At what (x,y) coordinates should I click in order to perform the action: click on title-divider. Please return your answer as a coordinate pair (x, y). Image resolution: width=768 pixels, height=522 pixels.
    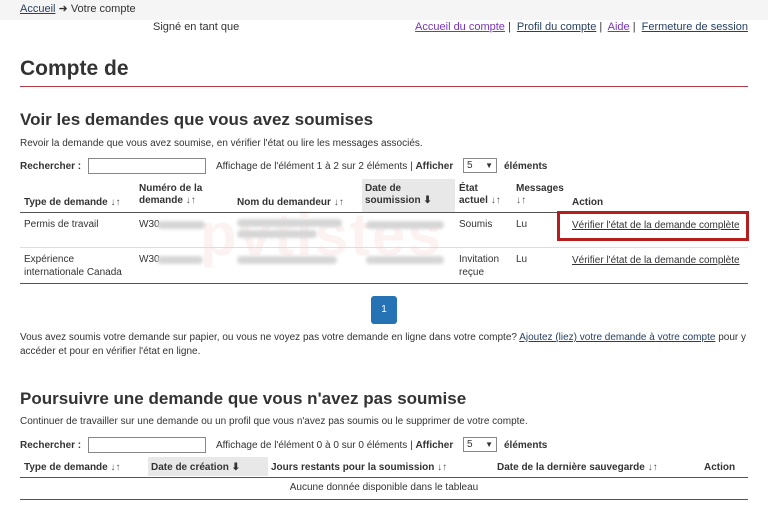
    Looking at the image, I should click on (384, 86).